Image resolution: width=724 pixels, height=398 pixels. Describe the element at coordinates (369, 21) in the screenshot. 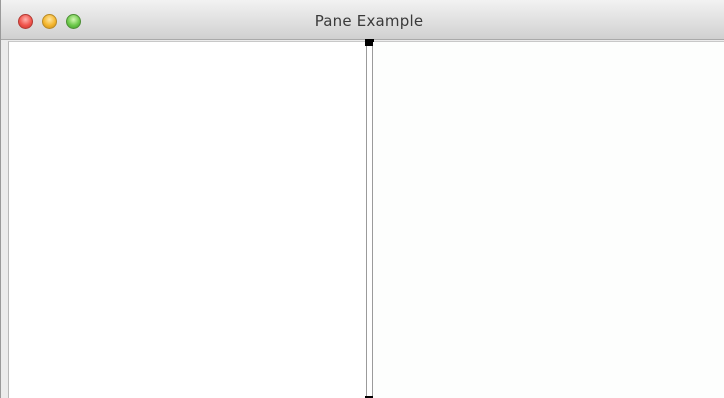

I see `window-title: Pane Example` at that location.